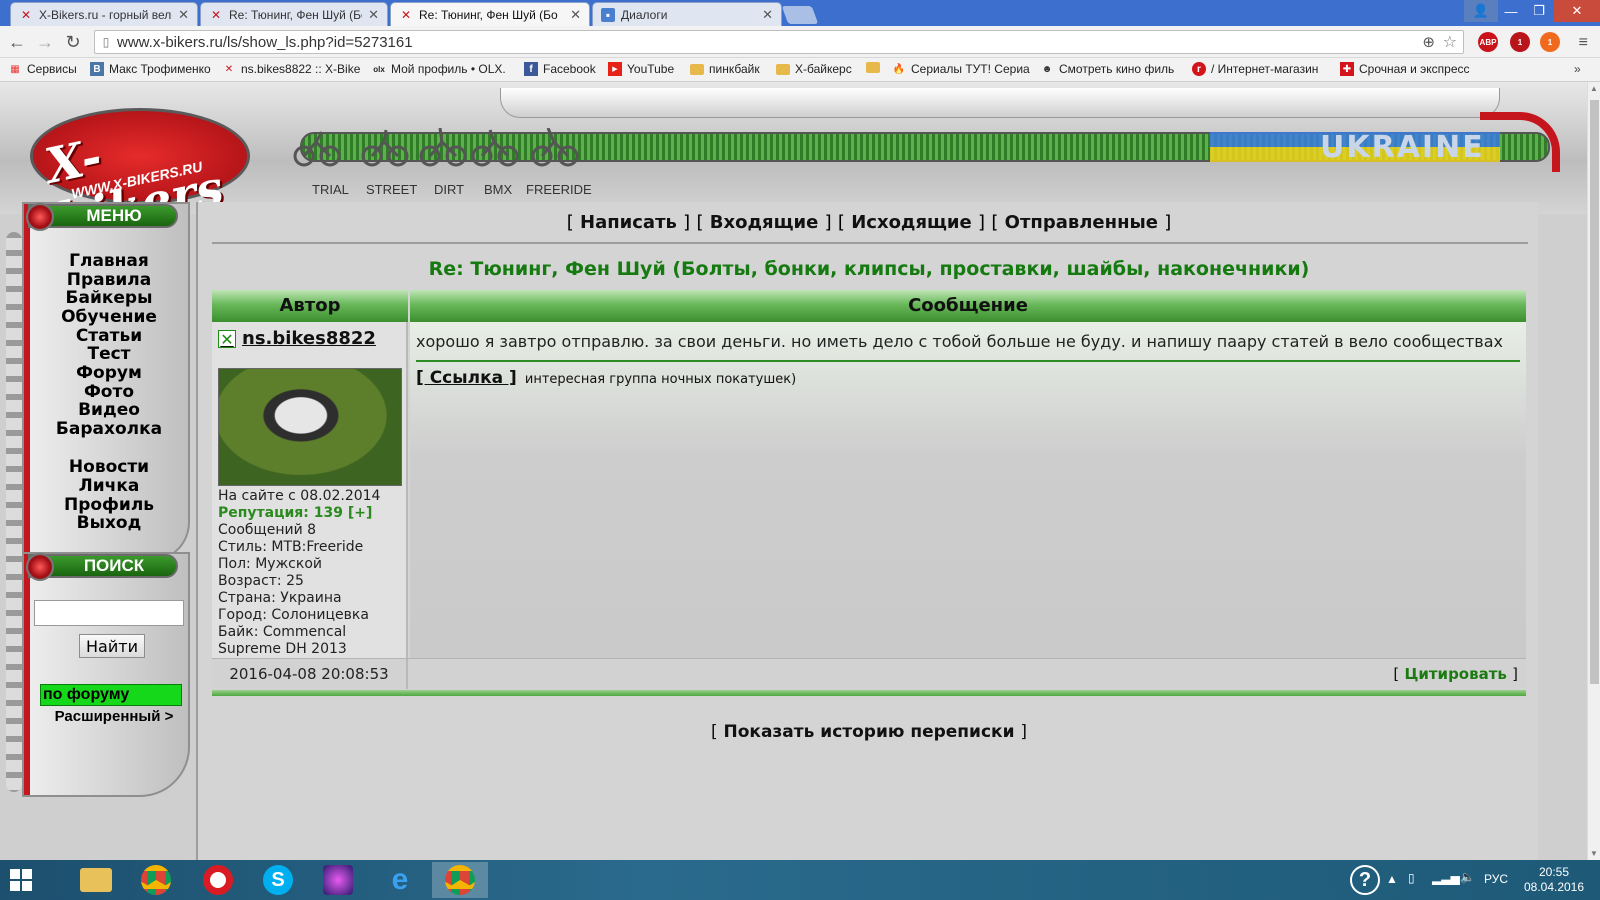 Image resolution: width=1600 pixels, height=900 pixels. What do you see at coordinates (460, 880) in the screenshot?
I see `chrome-active-taskbar-icon` at bounding box center [460, 880].